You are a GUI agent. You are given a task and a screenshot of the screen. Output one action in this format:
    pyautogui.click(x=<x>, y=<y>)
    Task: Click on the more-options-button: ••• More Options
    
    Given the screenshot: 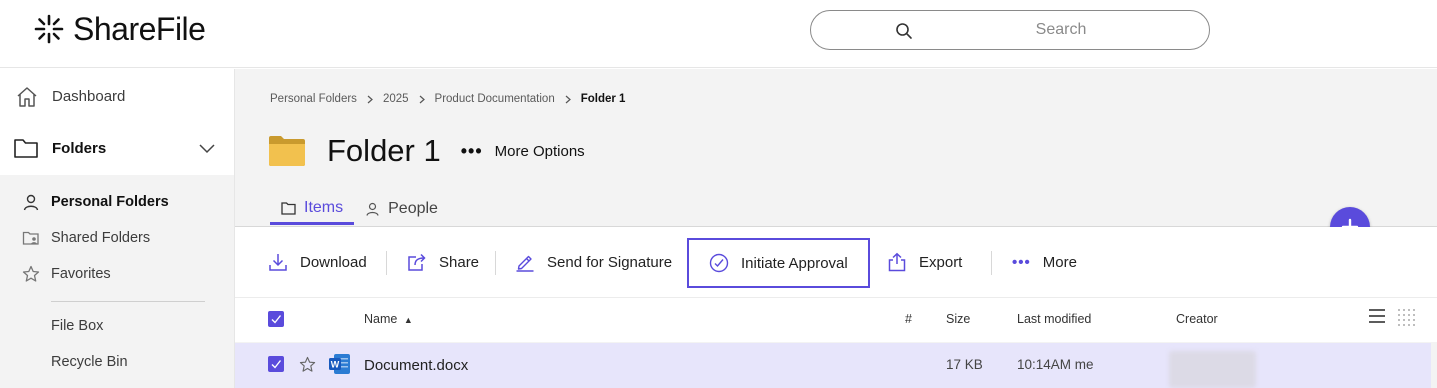 What is the action you would take?
    pyautogui.click(x=523, y=151)
    